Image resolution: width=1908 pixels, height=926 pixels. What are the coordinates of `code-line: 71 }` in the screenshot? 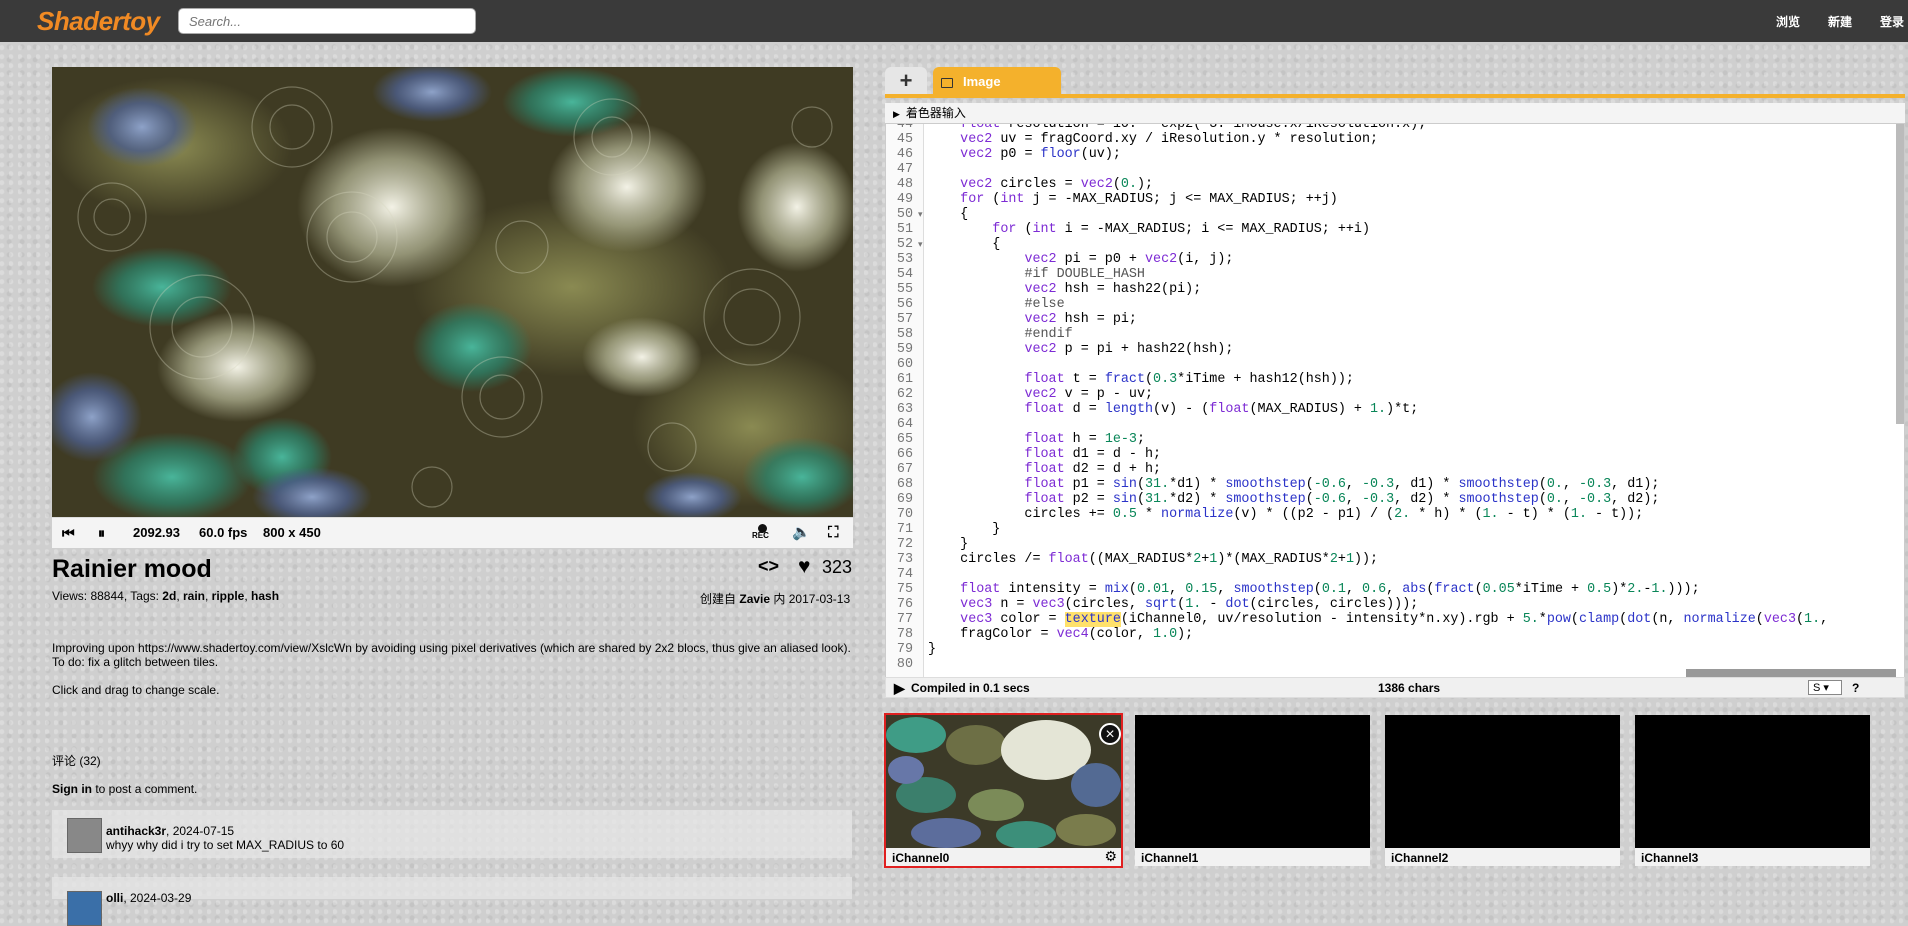 It's located at (1357, 529).